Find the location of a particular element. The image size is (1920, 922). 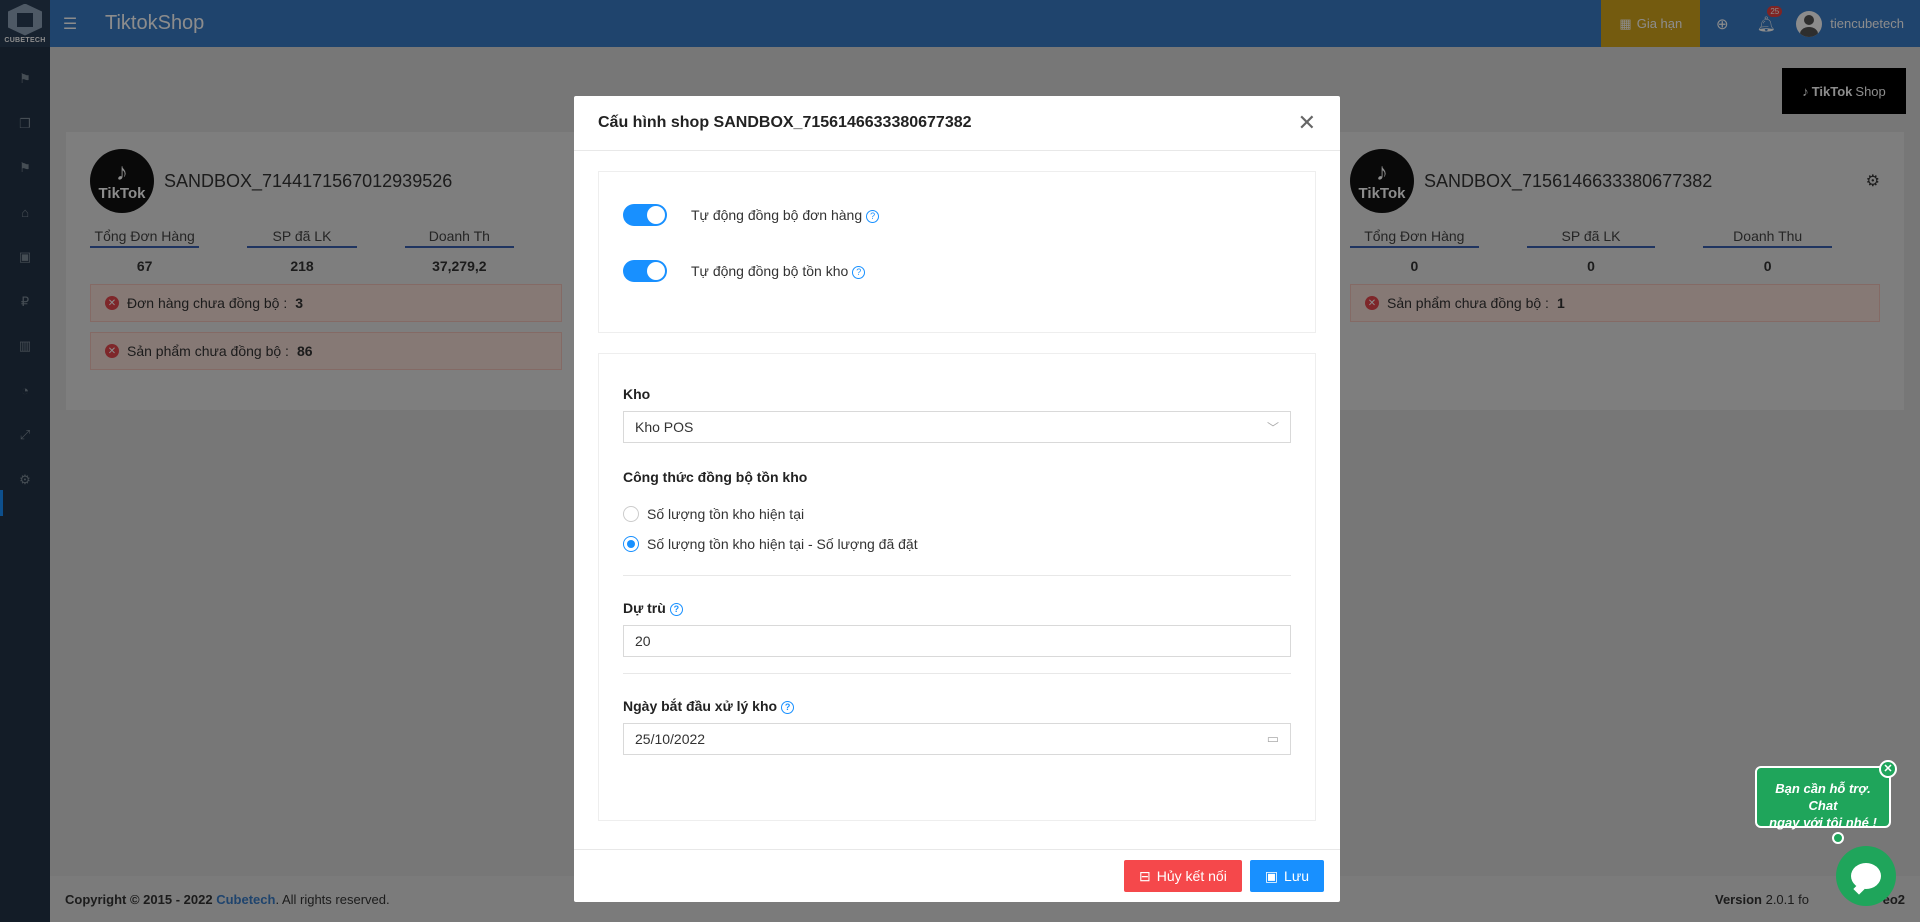

calendar-icon: ▭ is located at coordinates (1272, 738).